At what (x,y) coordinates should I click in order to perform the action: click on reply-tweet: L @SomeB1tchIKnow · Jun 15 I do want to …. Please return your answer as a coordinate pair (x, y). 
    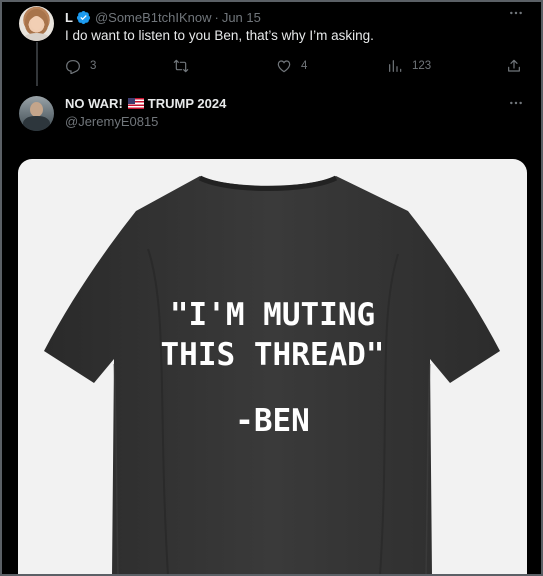
    Looking at the image, I should click on (271, 43).